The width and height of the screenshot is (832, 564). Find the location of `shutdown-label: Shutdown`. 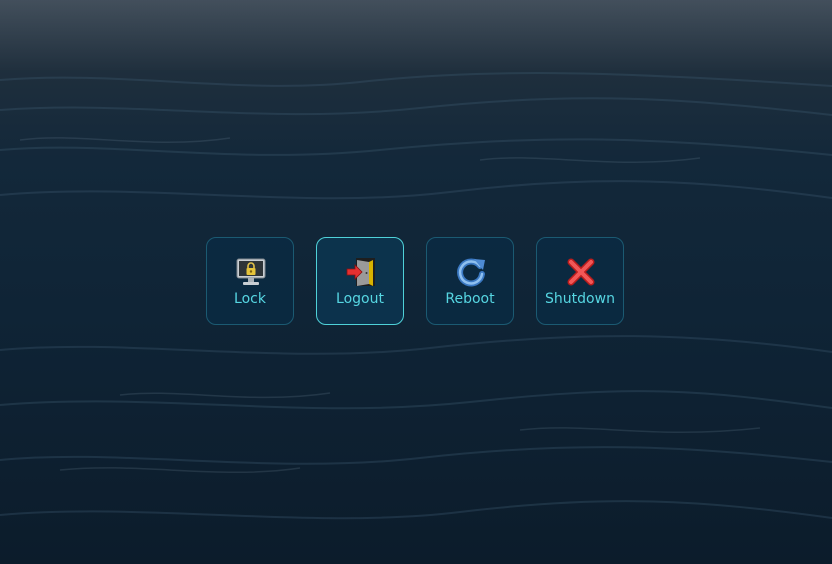

shutdown-label: Shutdown is located at coordinates (580, 299).